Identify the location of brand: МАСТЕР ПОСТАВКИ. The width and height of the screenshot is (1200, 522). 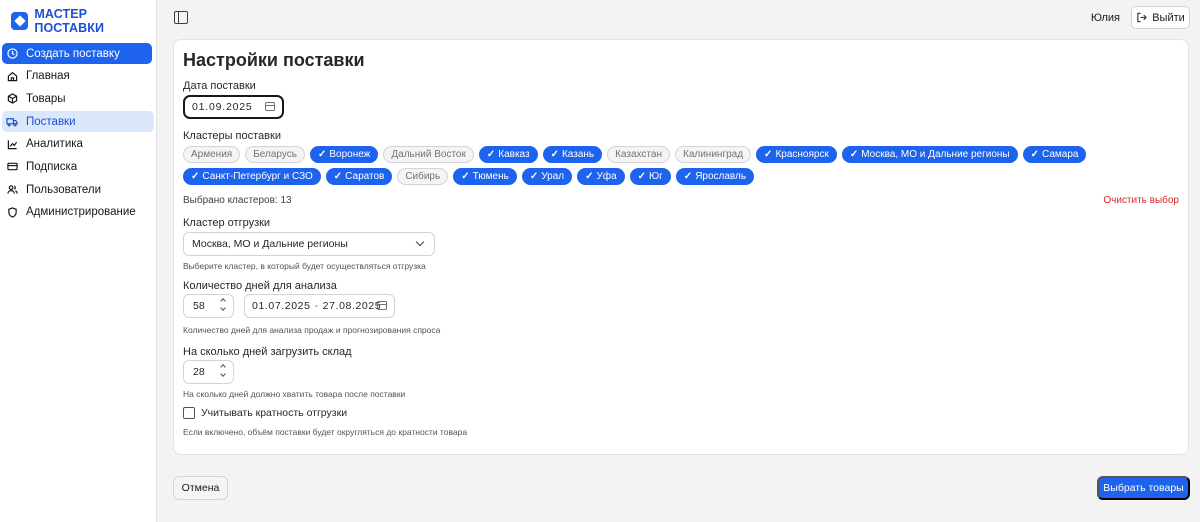
(83, 21).